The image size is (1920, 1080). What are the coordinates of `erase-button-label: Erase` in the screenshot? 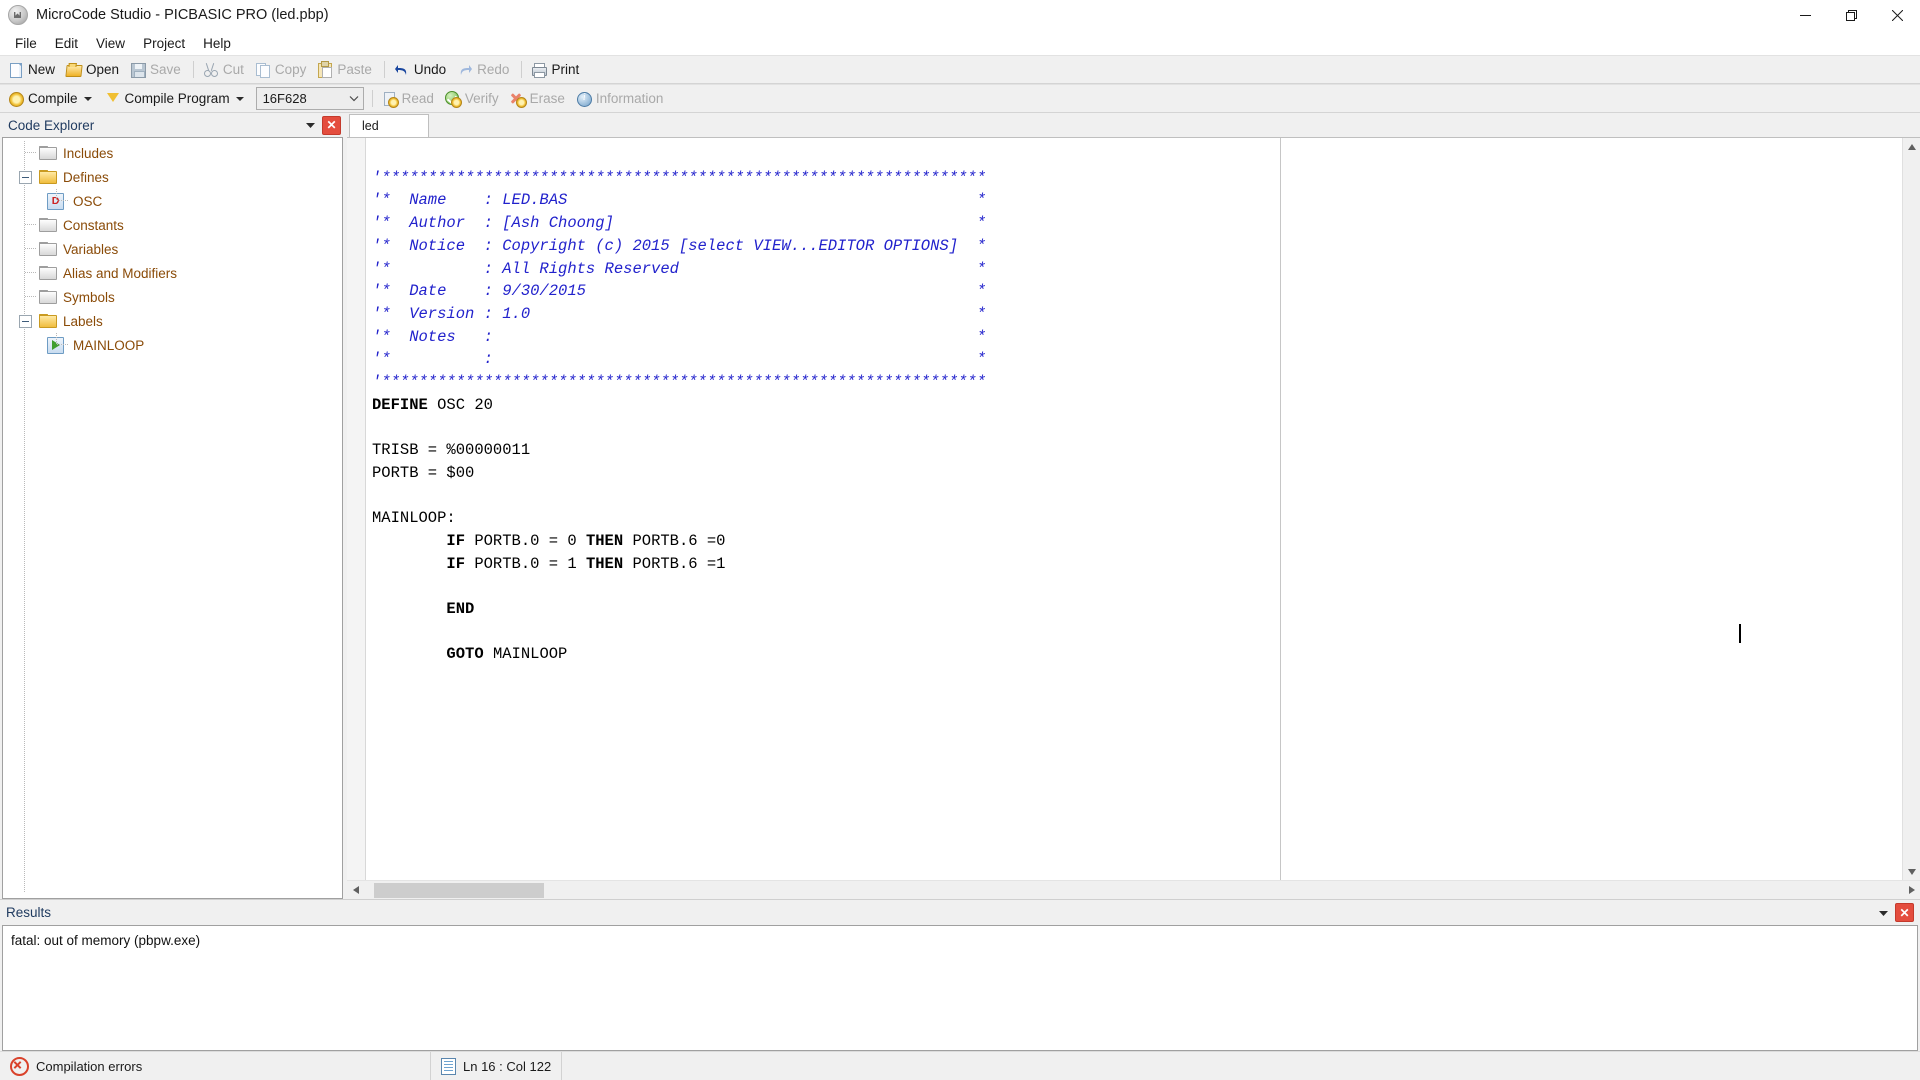 It's located at (547, 98).